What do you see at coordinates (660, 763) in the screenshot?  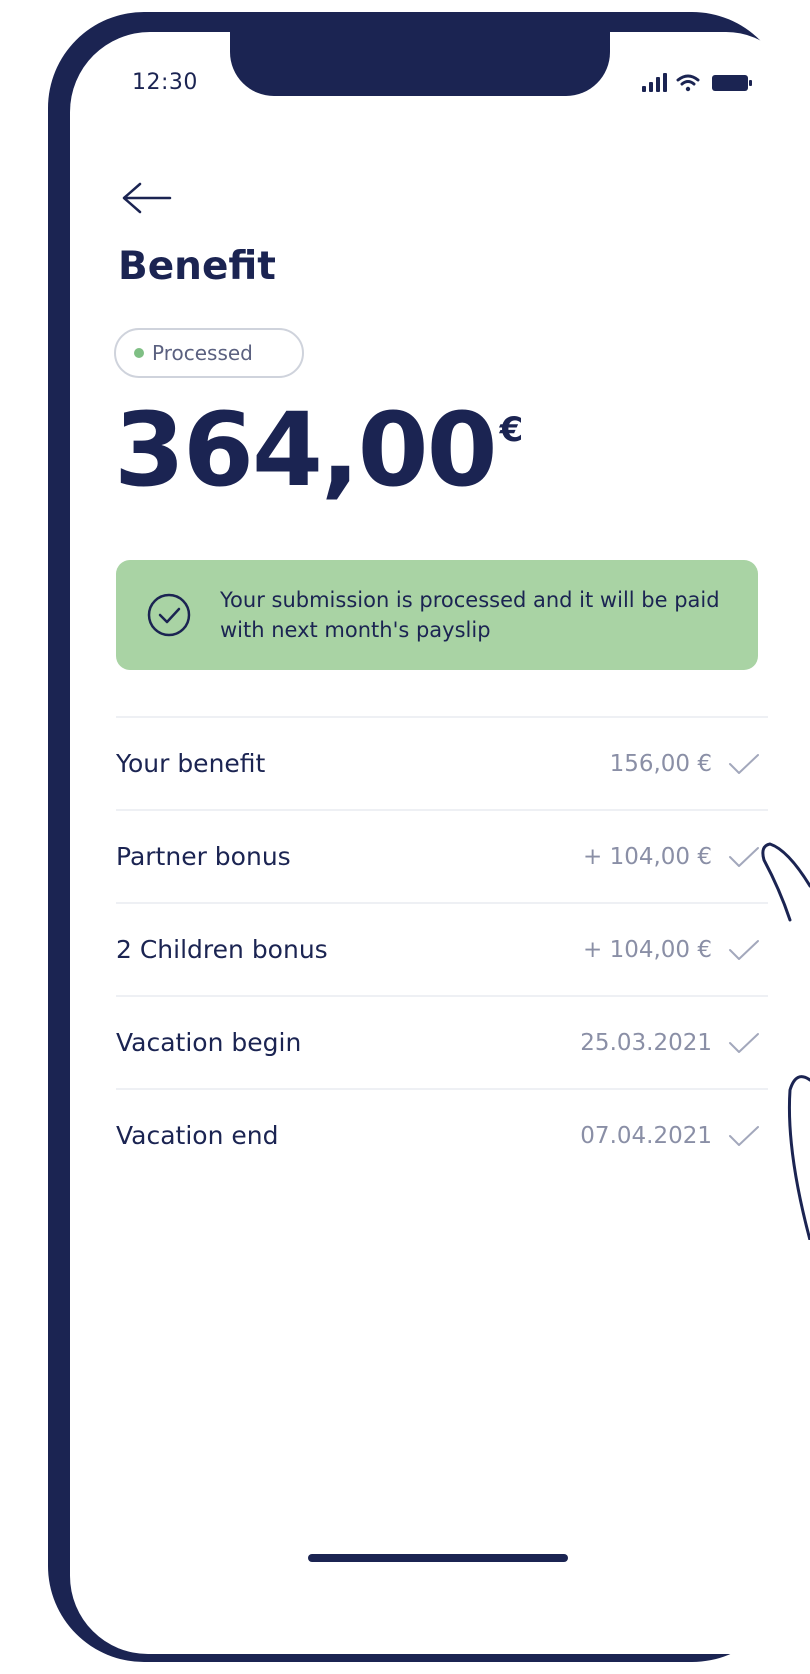 I see `list-item-value: 156,00 €` at bounding box center [660, 763].